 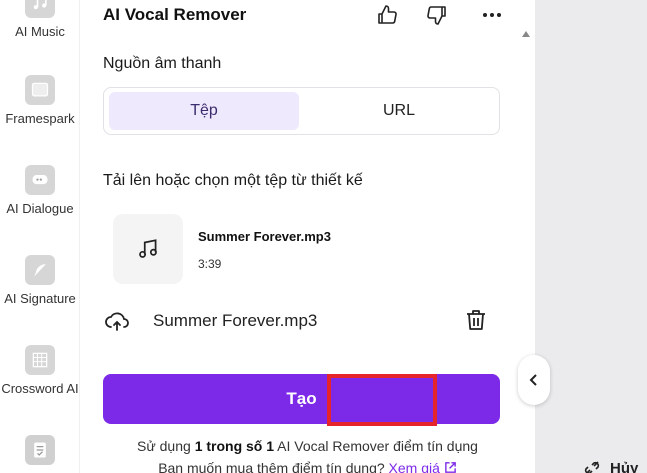 I want to click on rail-item-crossword-ai: Crossword AI, so click(x=40, y=370).